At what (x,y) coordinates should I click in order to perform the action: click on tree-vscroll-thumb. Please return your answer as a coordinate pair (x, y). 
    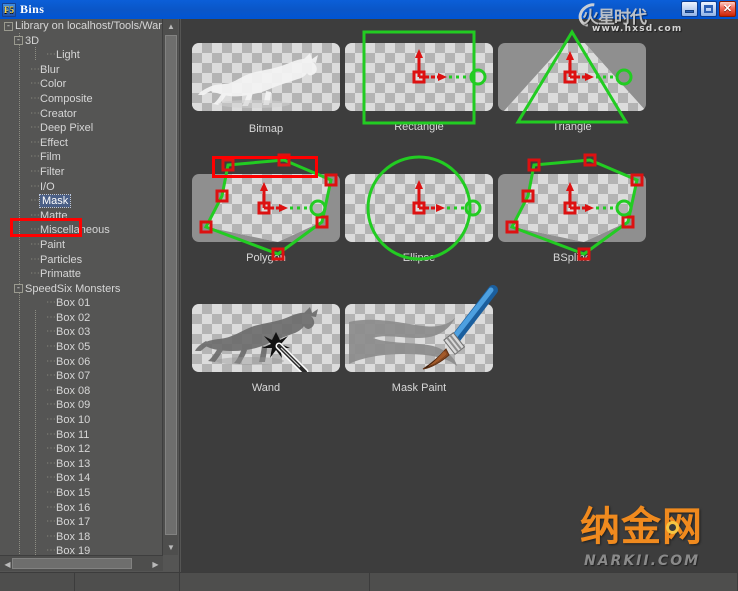
    Looking at the image, I should click on (171, 285).